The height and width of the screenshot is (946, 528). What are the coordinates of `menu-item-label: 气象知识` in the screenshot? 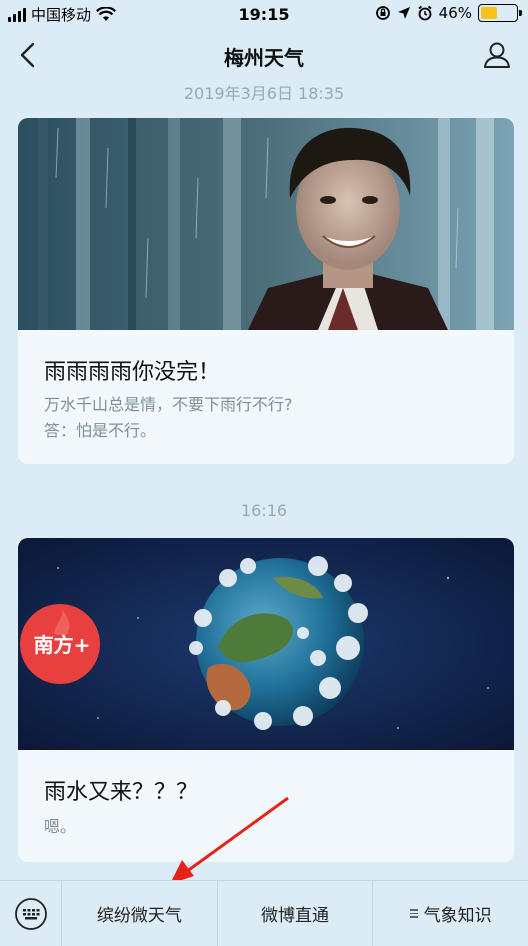 It's located at (457, 916).